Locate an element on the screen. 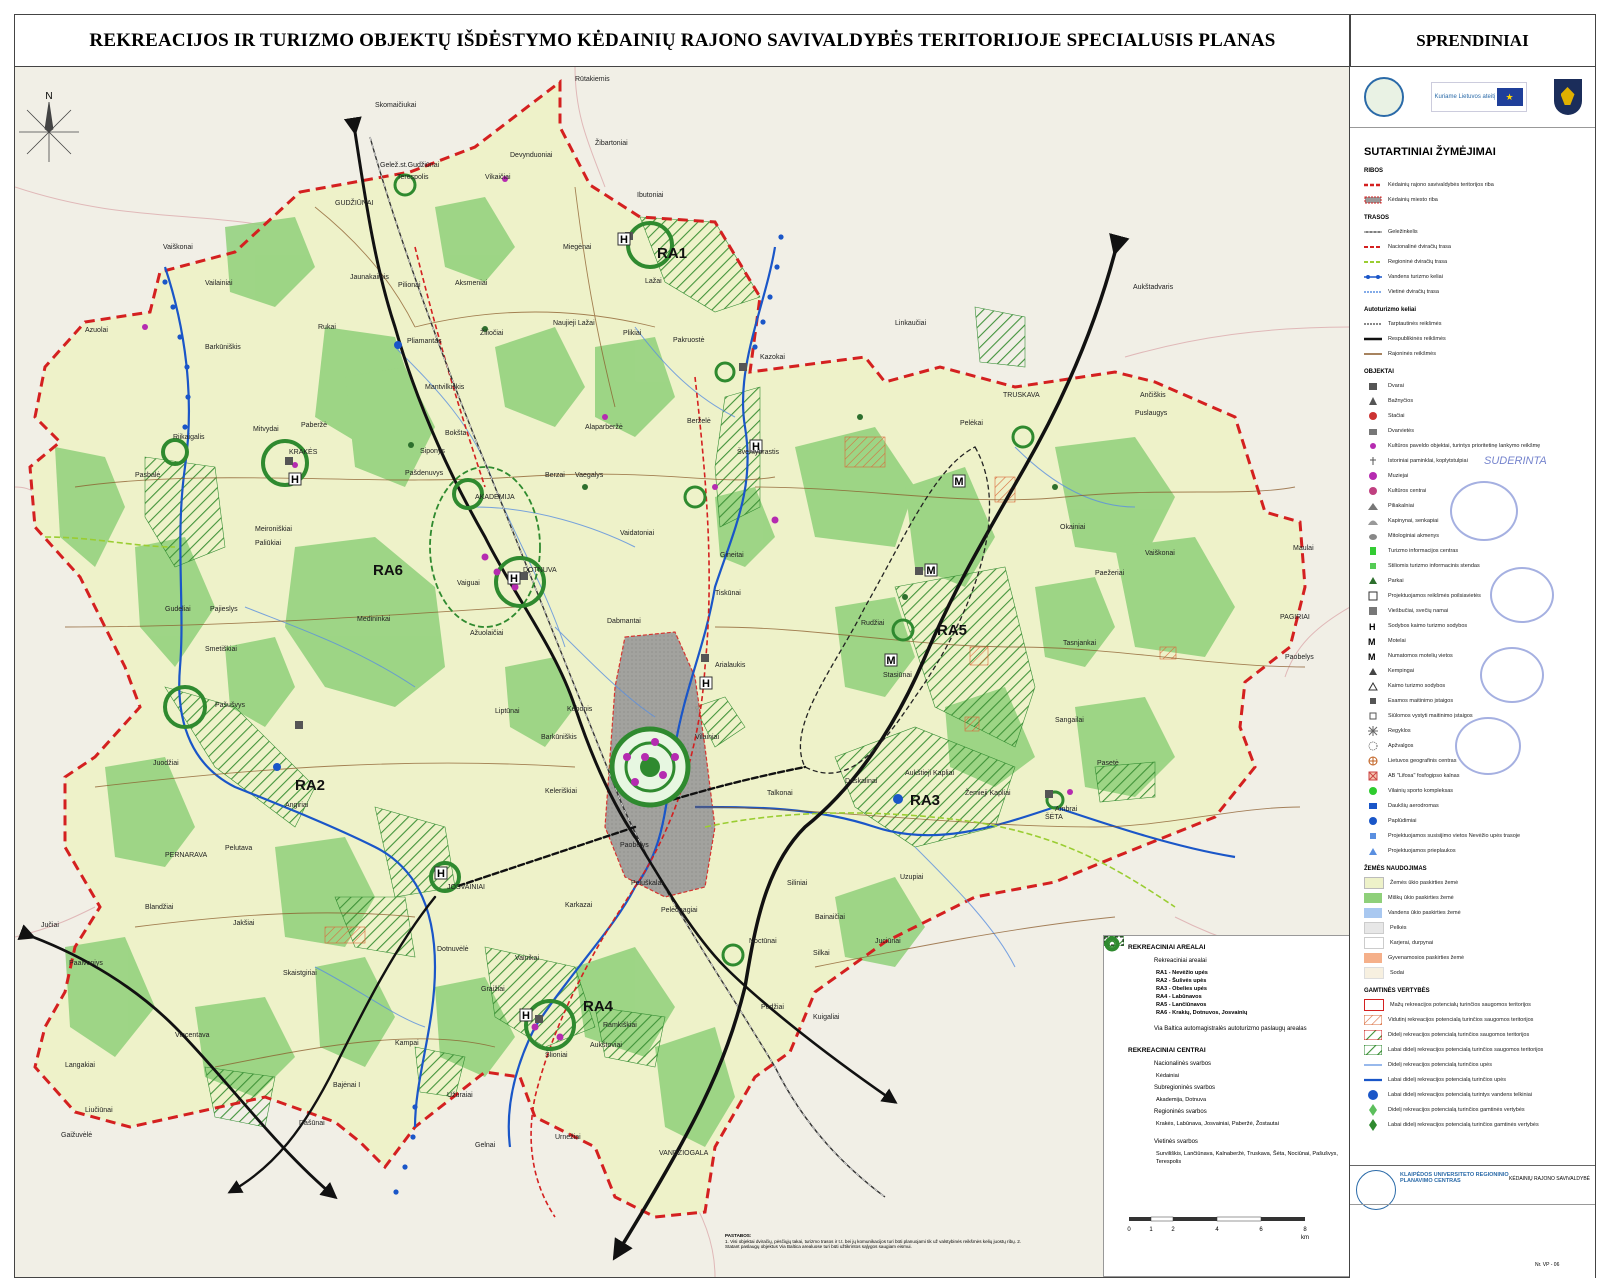  svg-text: Ramkiškiai is located at coordinates (620, 1025).